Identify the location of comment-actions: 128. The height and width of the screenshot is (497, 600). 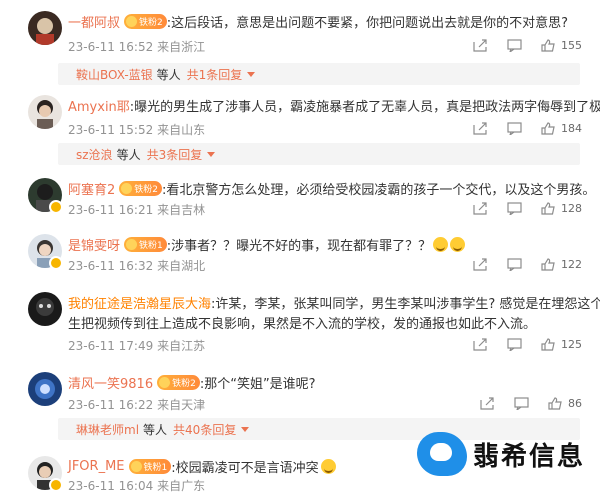
(518, 209).